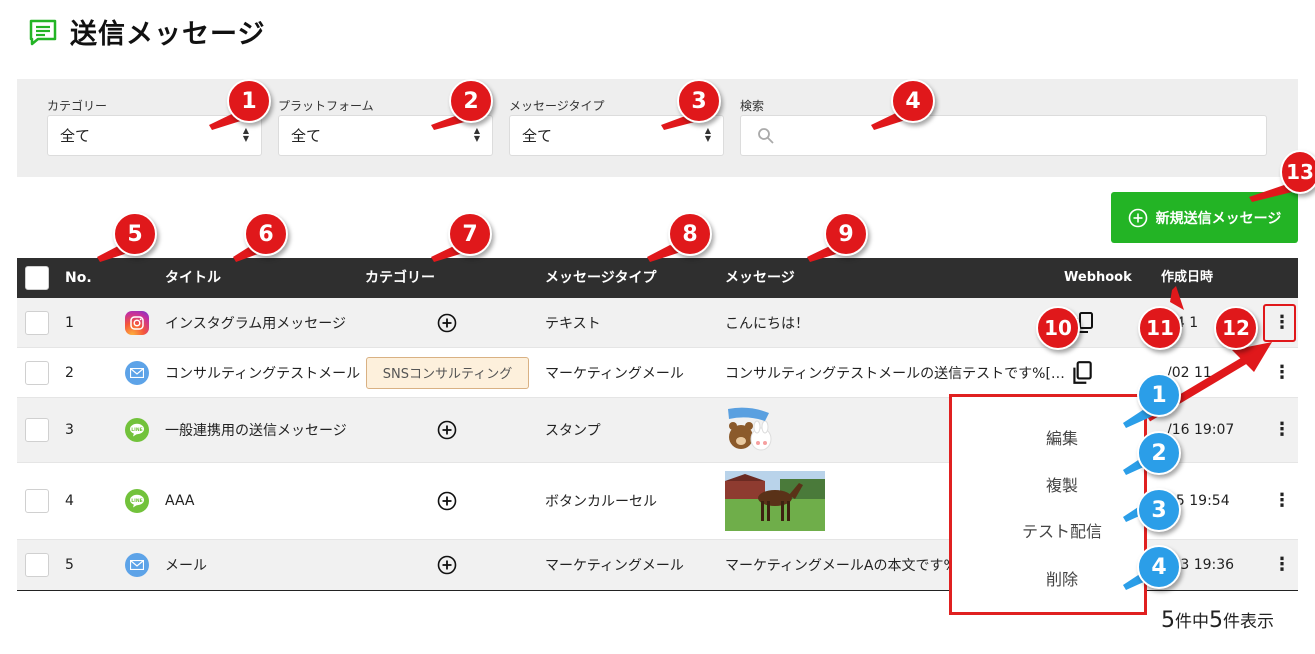 The image size is (1315, 654). Describe the element at coordinates (135, 234) in the screenshot. I see `annotation-badge: 5` at that location.